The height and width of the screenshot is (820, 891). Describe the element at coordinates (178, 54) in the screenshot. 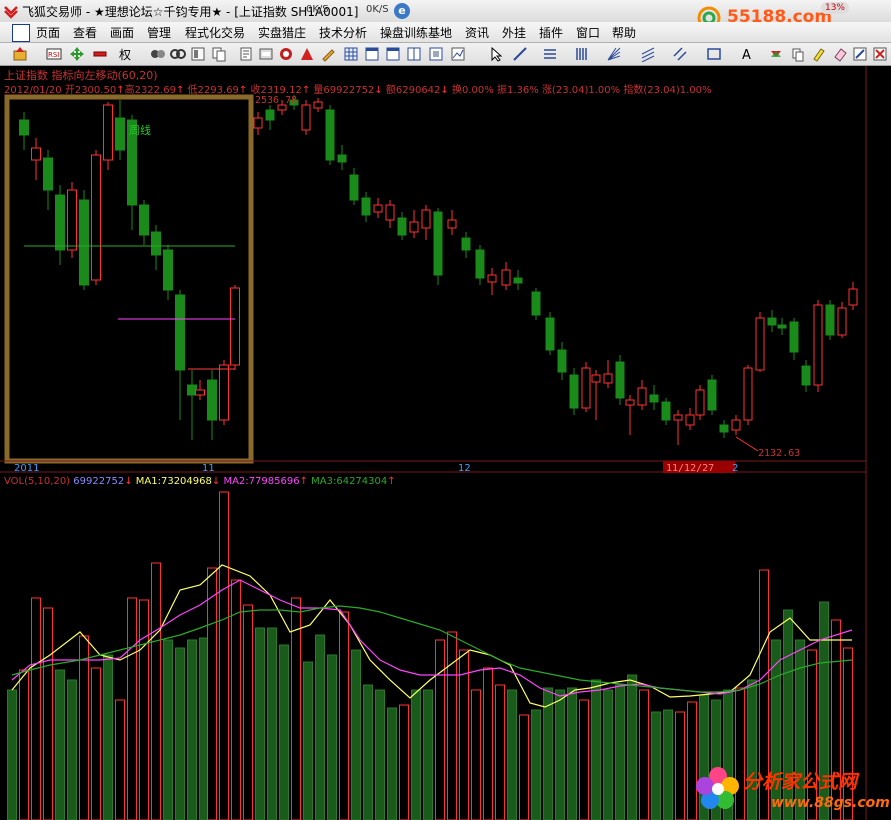

I see `compare-icon` at that location.